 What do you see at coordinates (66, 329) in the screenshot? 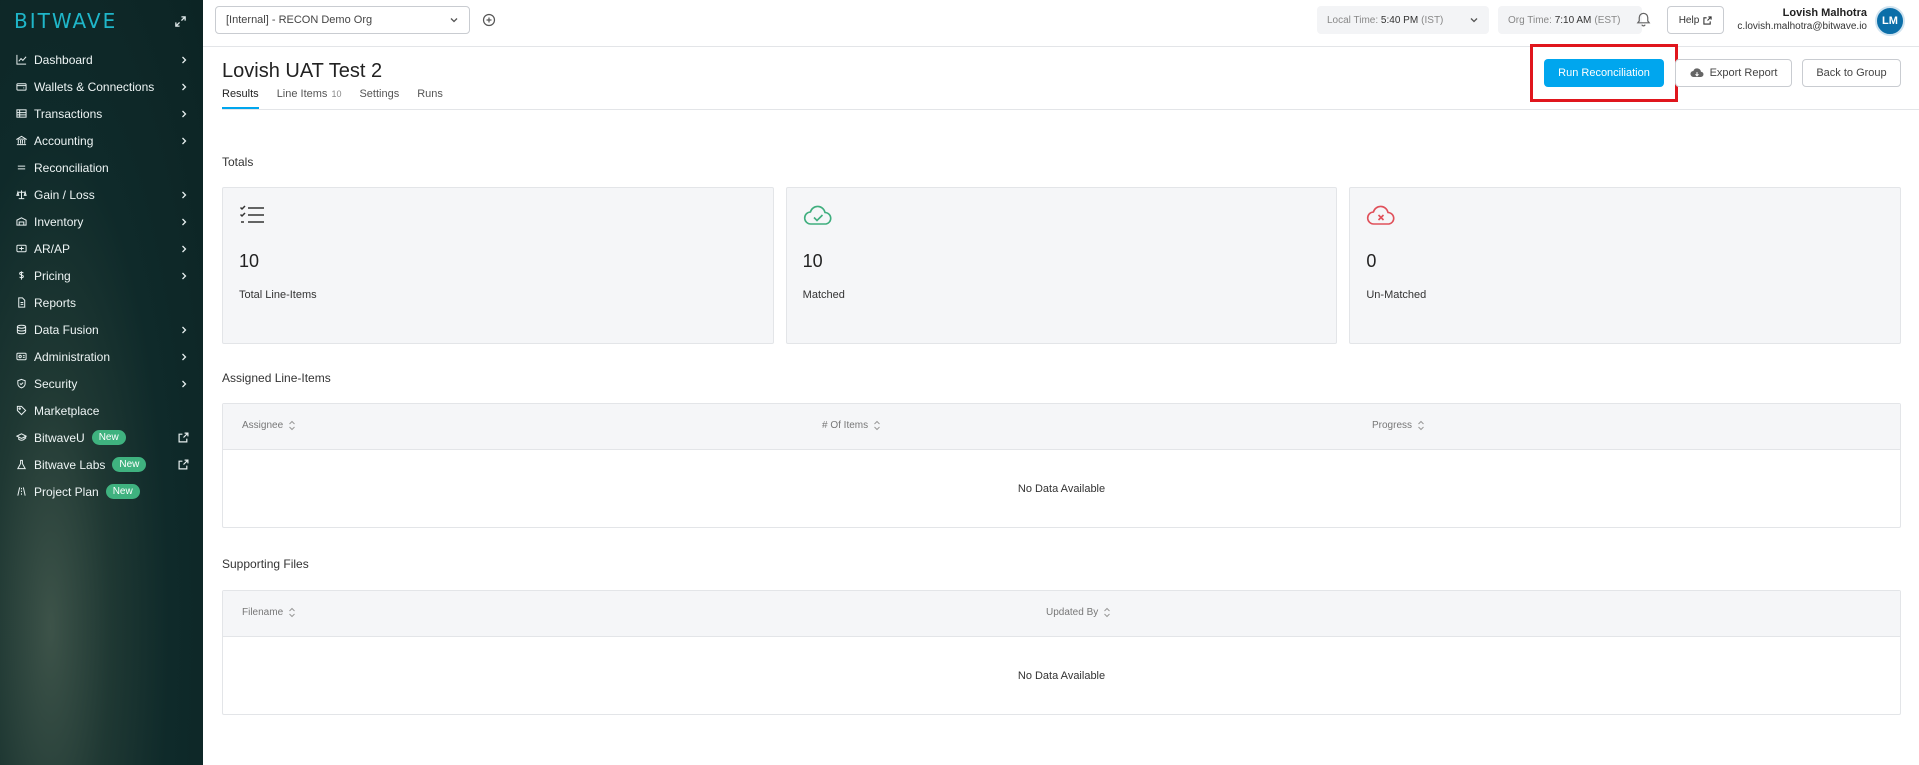
I see `sidebar-item-label: Data Fusion` at bounding box center [66, 329].